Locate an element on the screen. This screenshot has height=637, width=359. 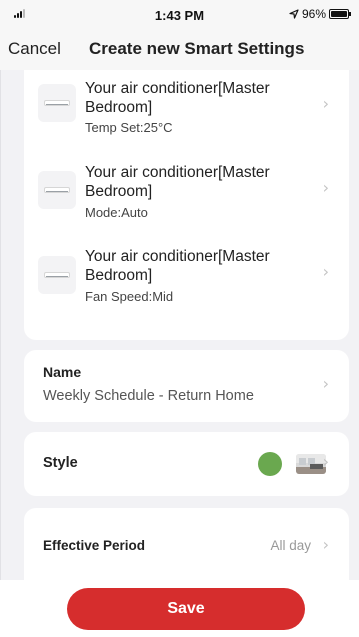
name-row: Name Weekly Schedule - Return Home › is located at coordinates (186, 386).